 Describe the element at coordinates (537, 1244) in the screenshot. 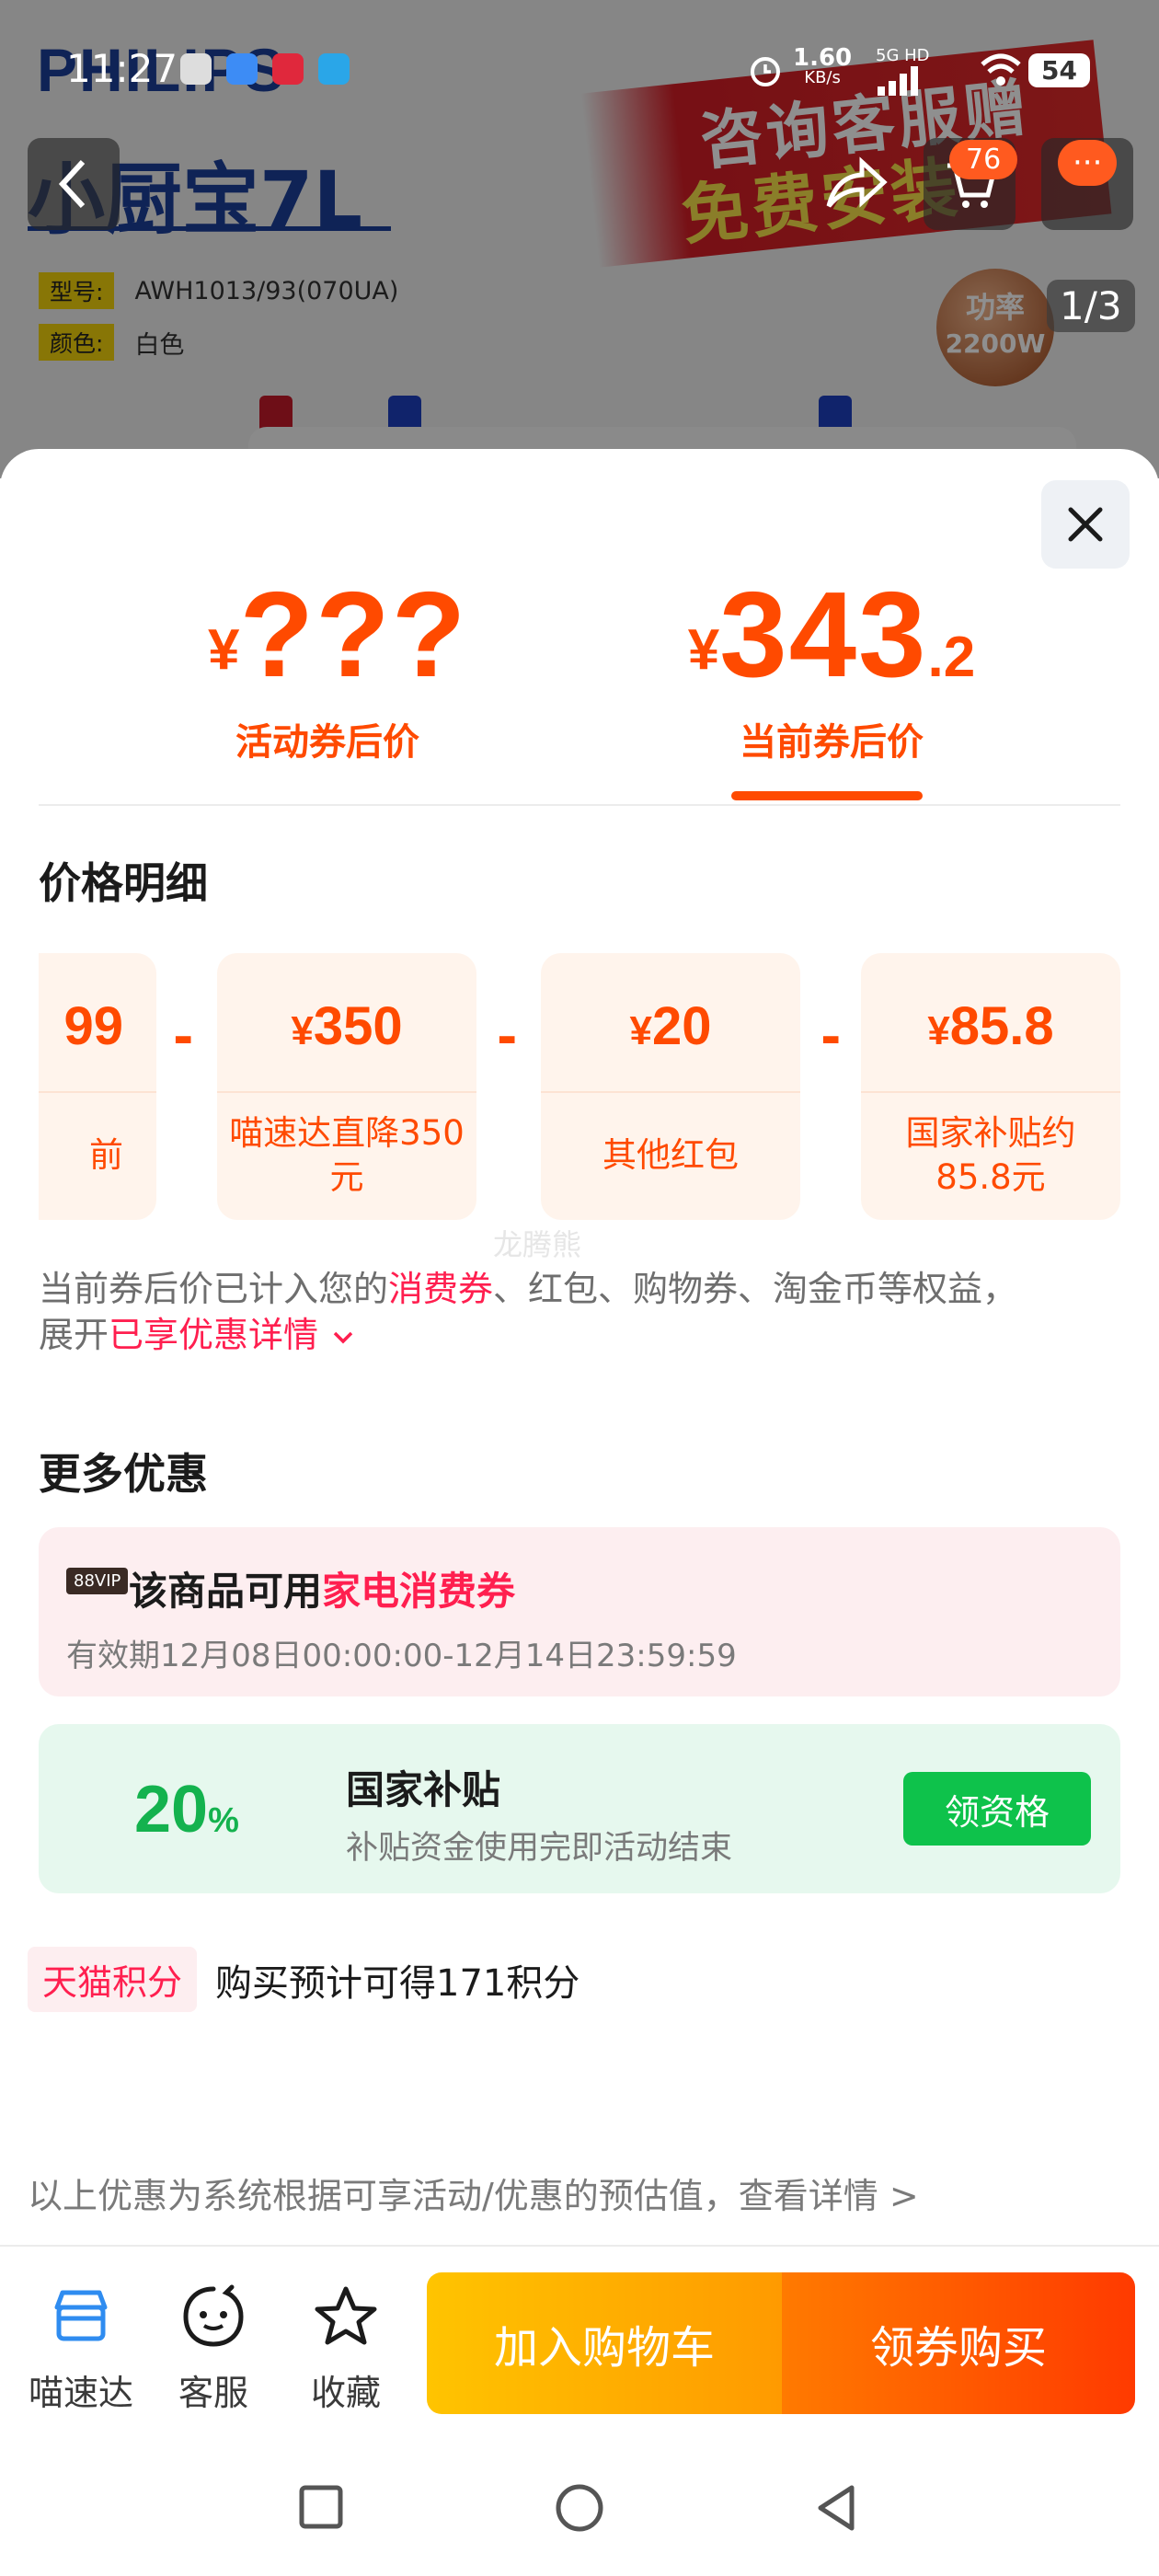

I see `watermark: 龙腾熊` at that location.